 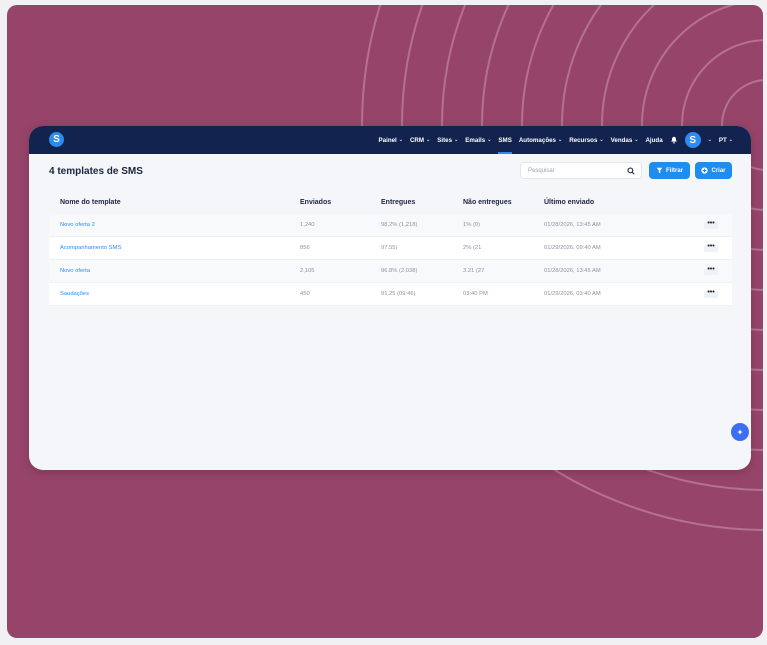 What do you see at coordinates (307, 271) in the screenshot?
I see `sent-value: 2,105` at bounding box center [307, 271].